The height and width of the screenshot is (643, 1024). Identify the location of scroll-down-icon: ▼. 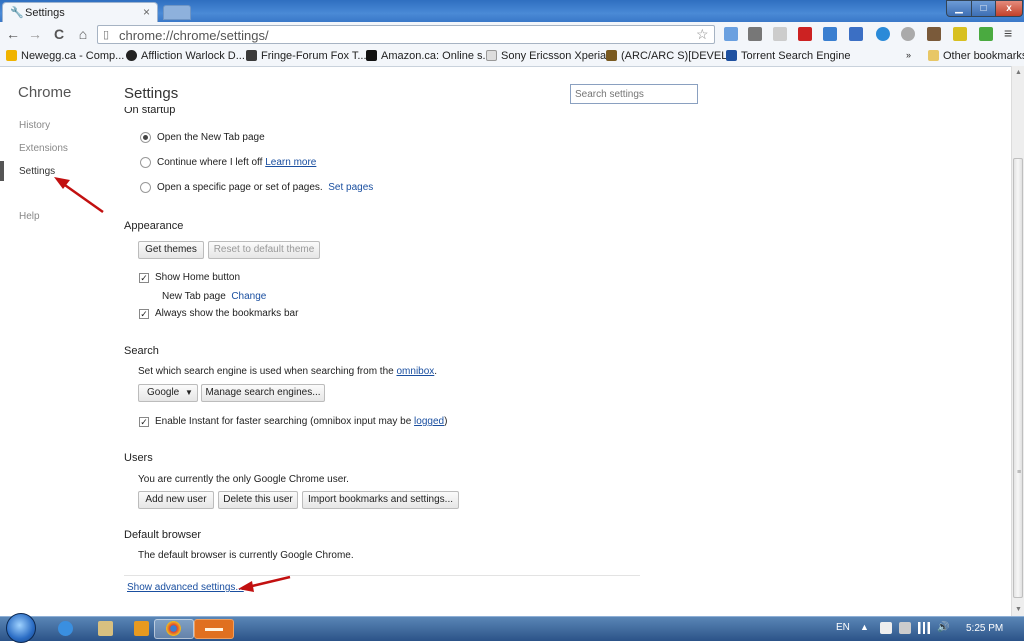
(1018, 609).